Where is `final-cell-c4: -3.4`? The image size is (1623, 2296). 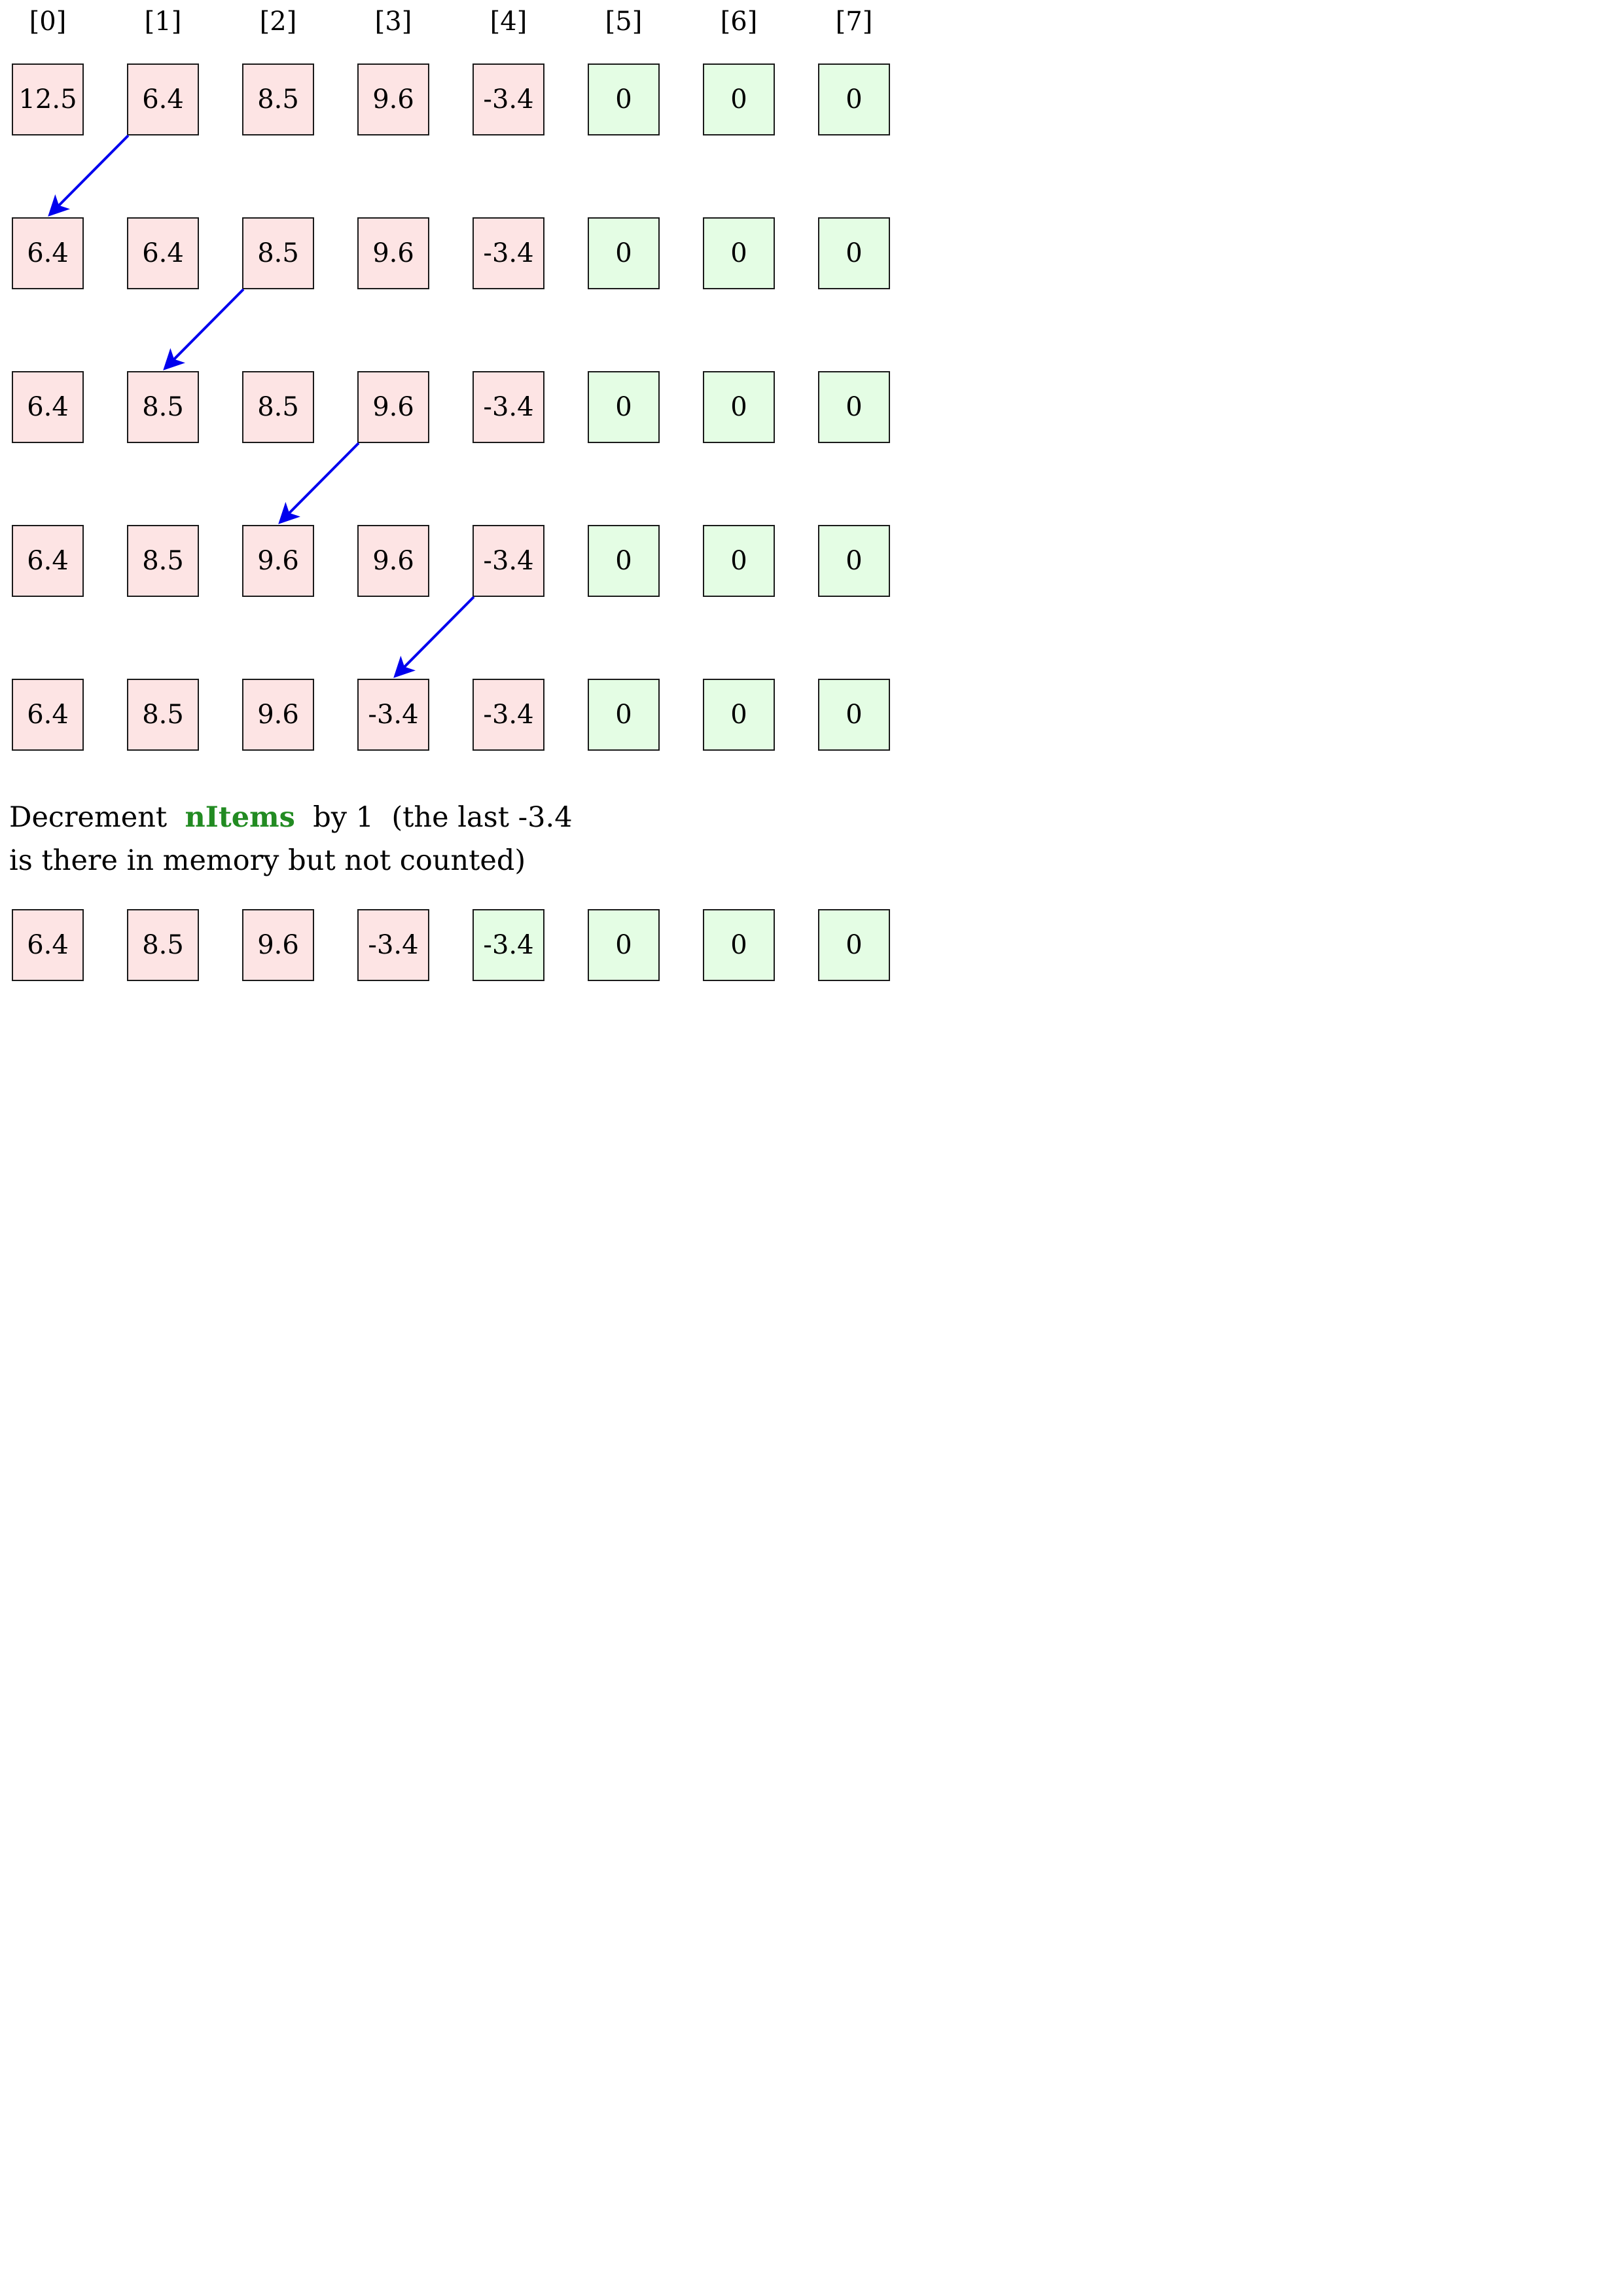 final-cell-c4: -3.4 is located at coordinates (508, 945).